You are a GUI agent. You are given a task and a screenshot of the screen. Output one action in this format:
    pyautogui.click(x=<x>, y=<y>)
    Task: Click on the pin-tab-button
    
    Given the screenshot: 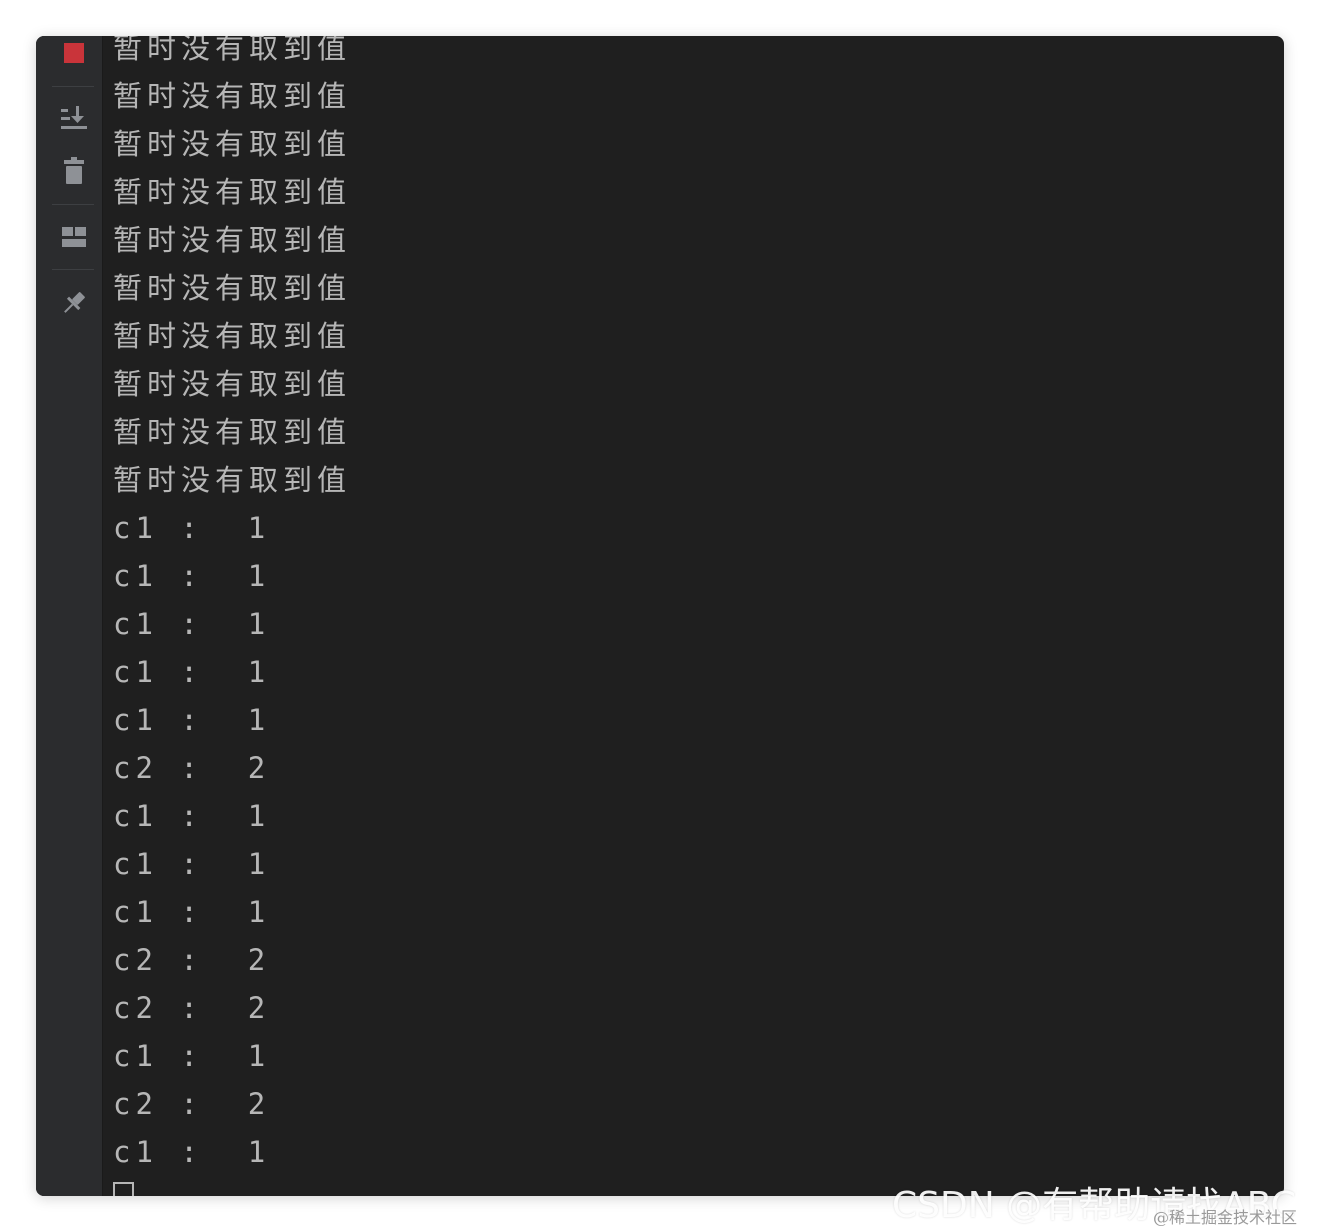 What is the action you would take?
    pyautogui.click(x=74, y=303)
    